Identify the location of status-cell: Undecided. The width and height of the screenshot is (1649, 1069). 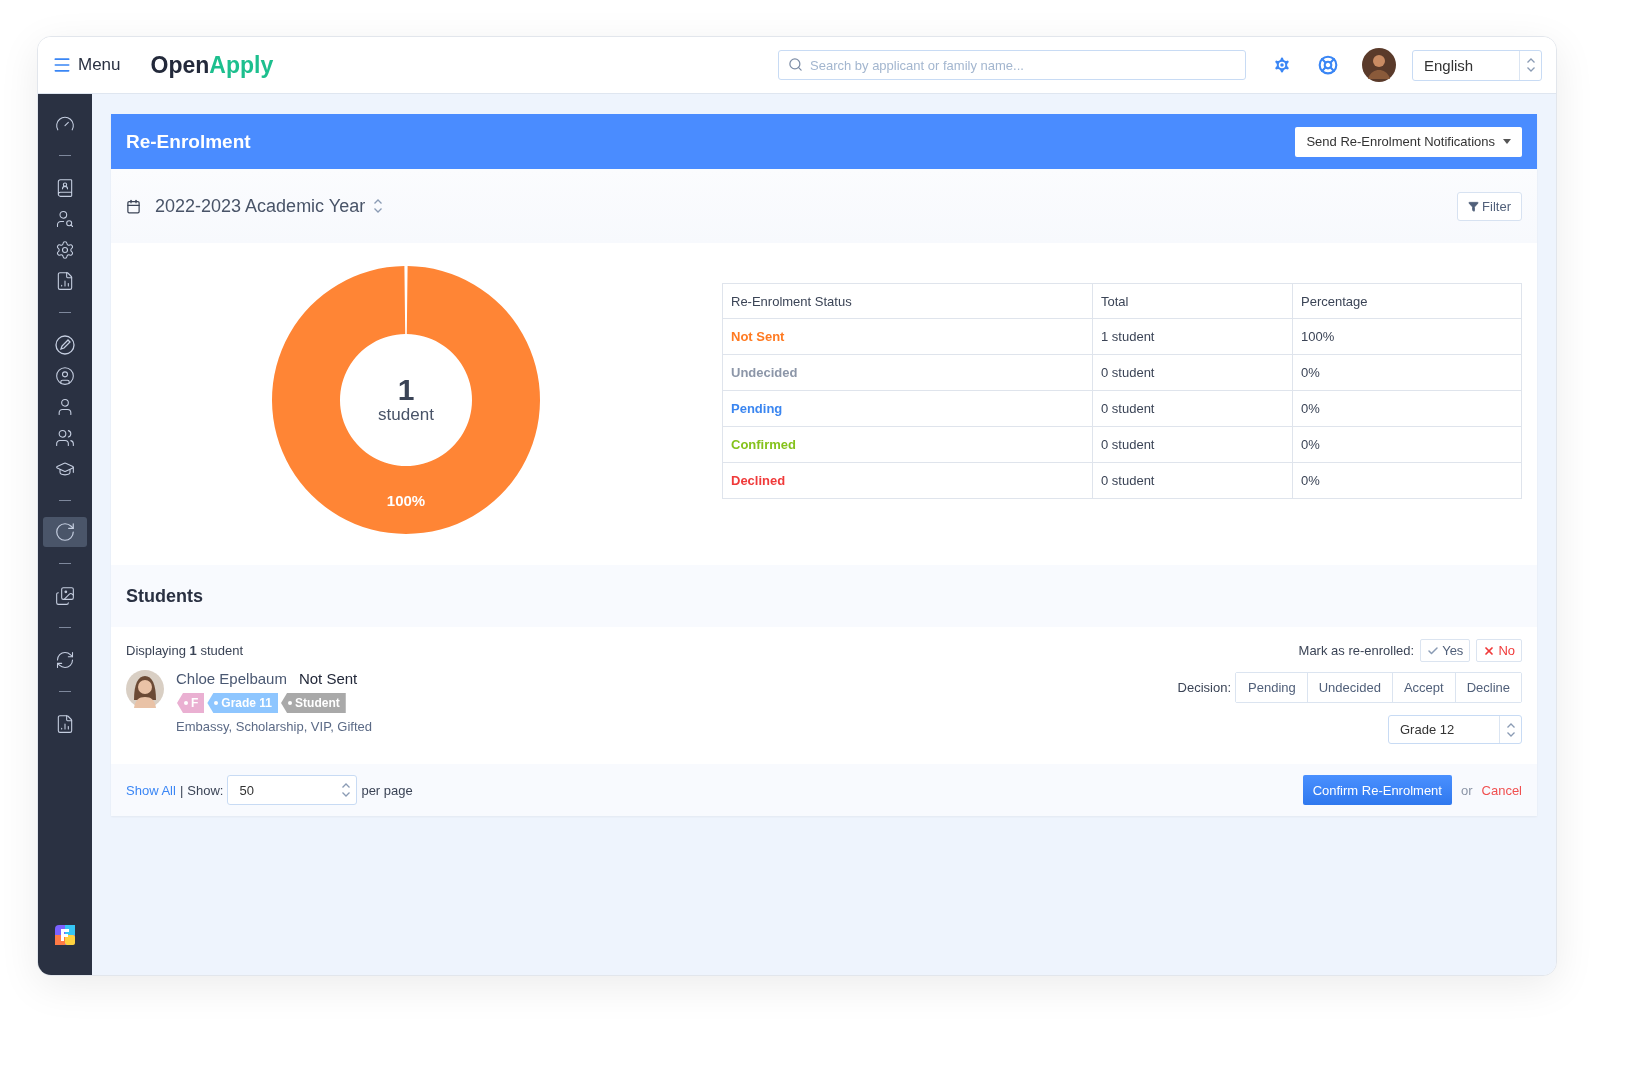
(907, 372).